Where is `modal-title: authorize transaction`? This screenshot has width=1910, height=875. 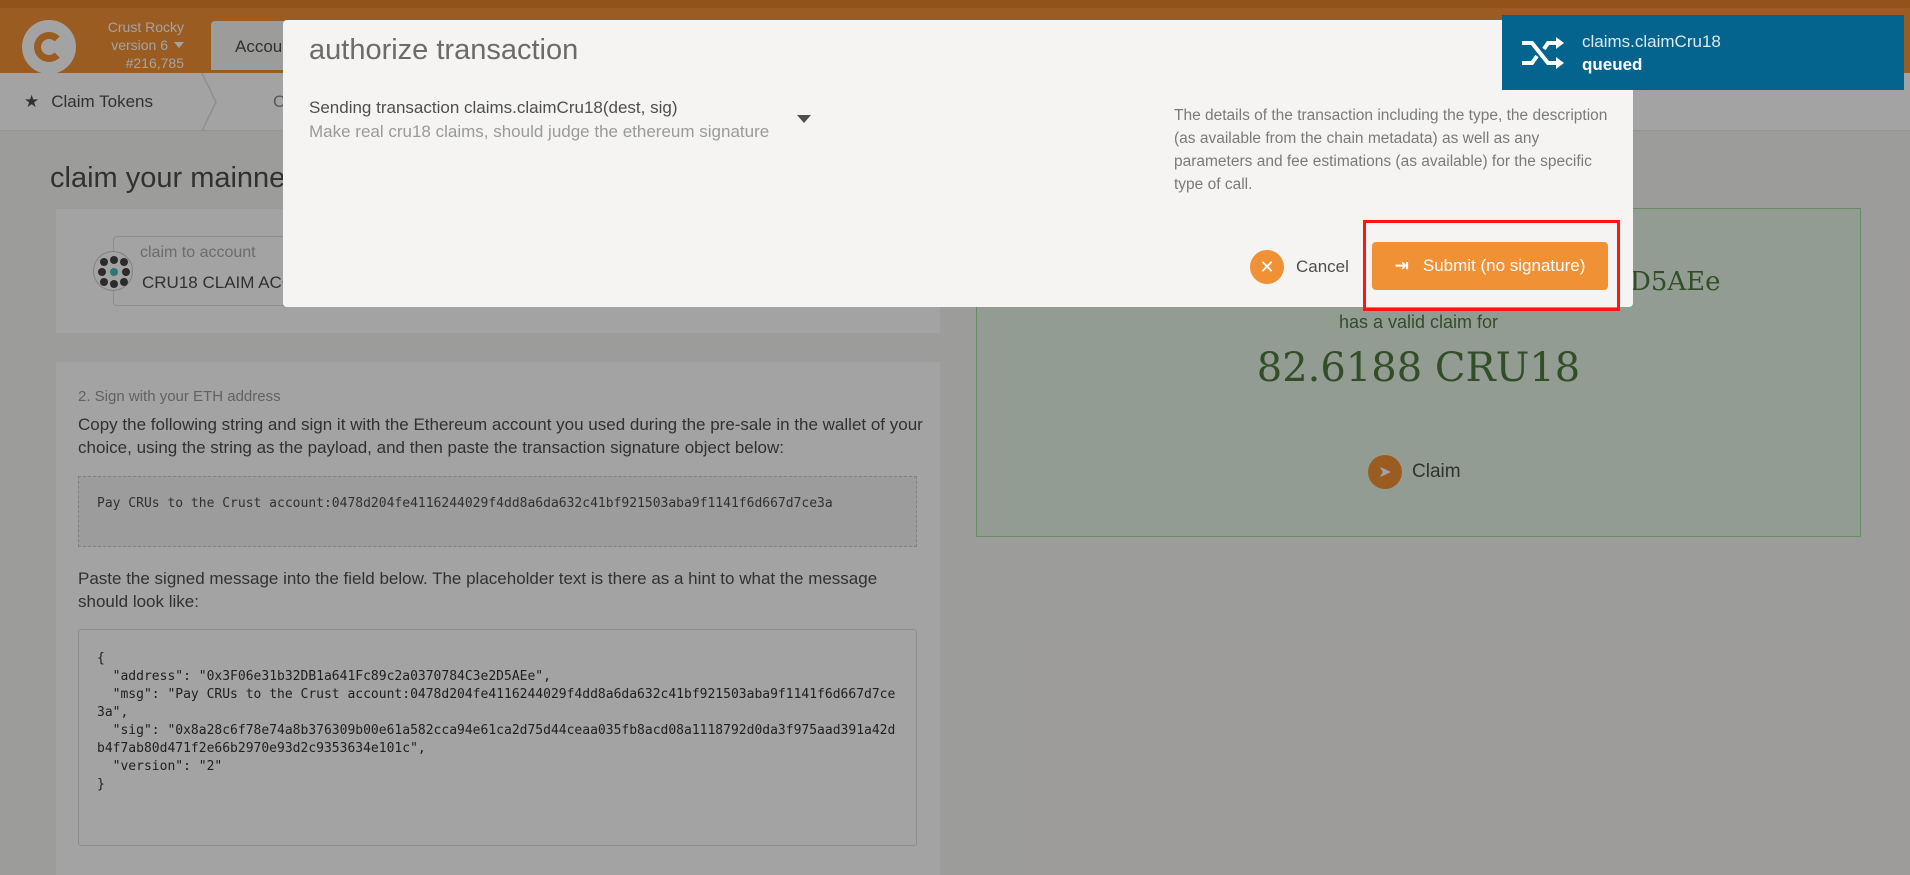 modal-title: authorize transaction is located at coordinates (444, 50).